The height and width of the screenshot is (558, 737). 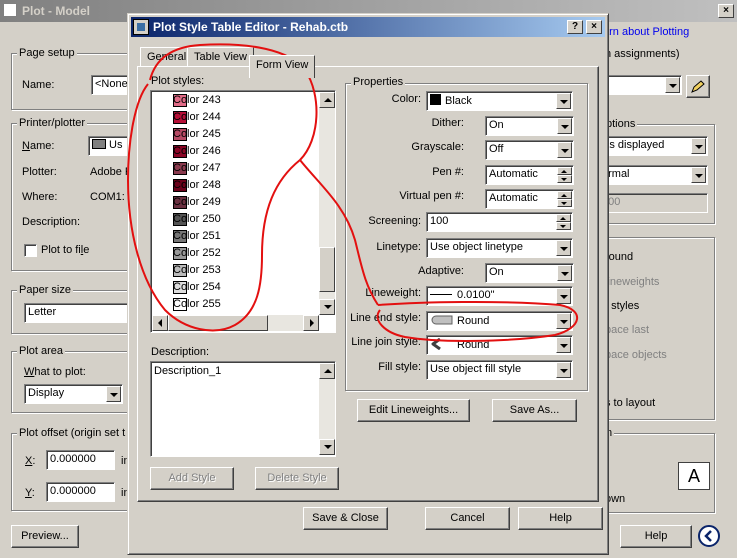 I want to click on printer-name-select: Us, so click(x=109, y=146).